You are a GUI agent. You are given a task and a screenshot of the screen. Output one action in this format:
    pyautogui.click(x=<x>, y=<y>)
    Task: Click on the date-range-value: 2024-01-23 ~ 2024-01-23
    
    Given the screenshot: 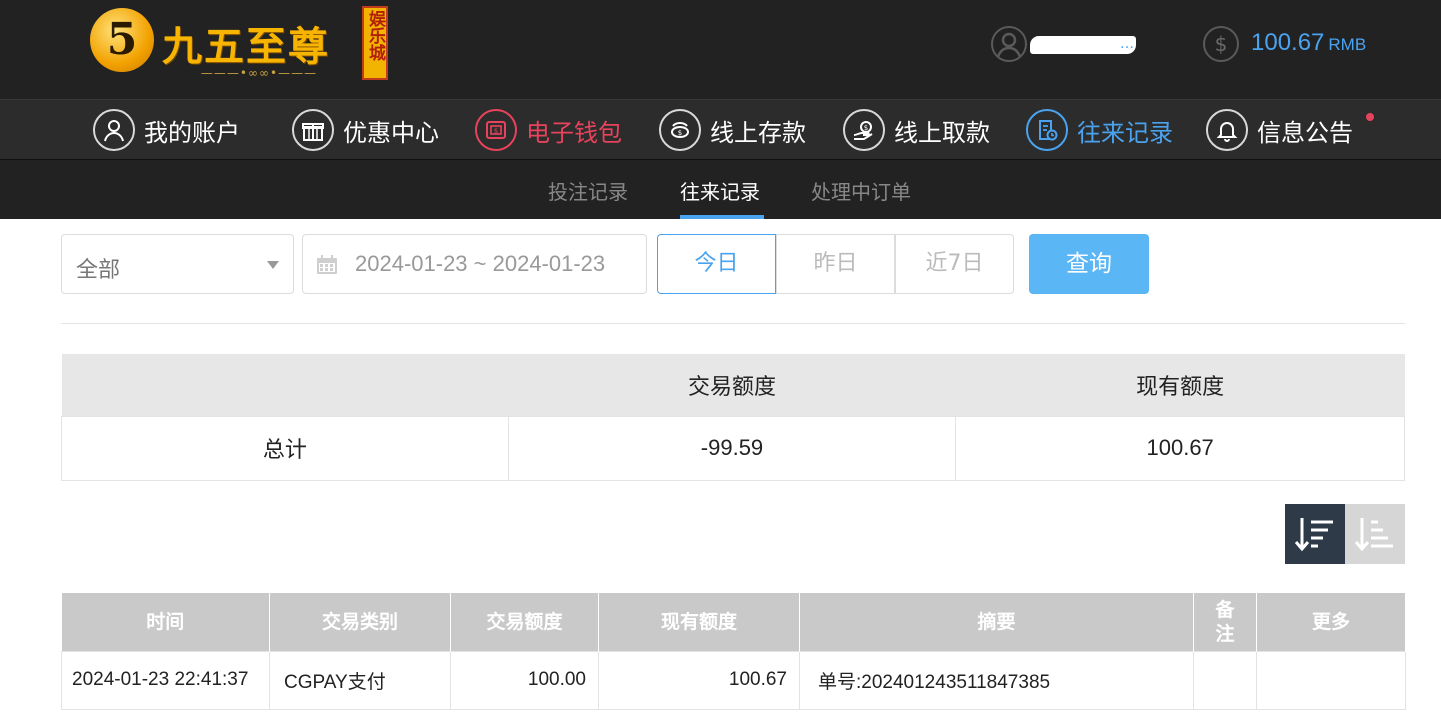 What is the action you would take?
    pyautogui.click(x=480, y=263)
    